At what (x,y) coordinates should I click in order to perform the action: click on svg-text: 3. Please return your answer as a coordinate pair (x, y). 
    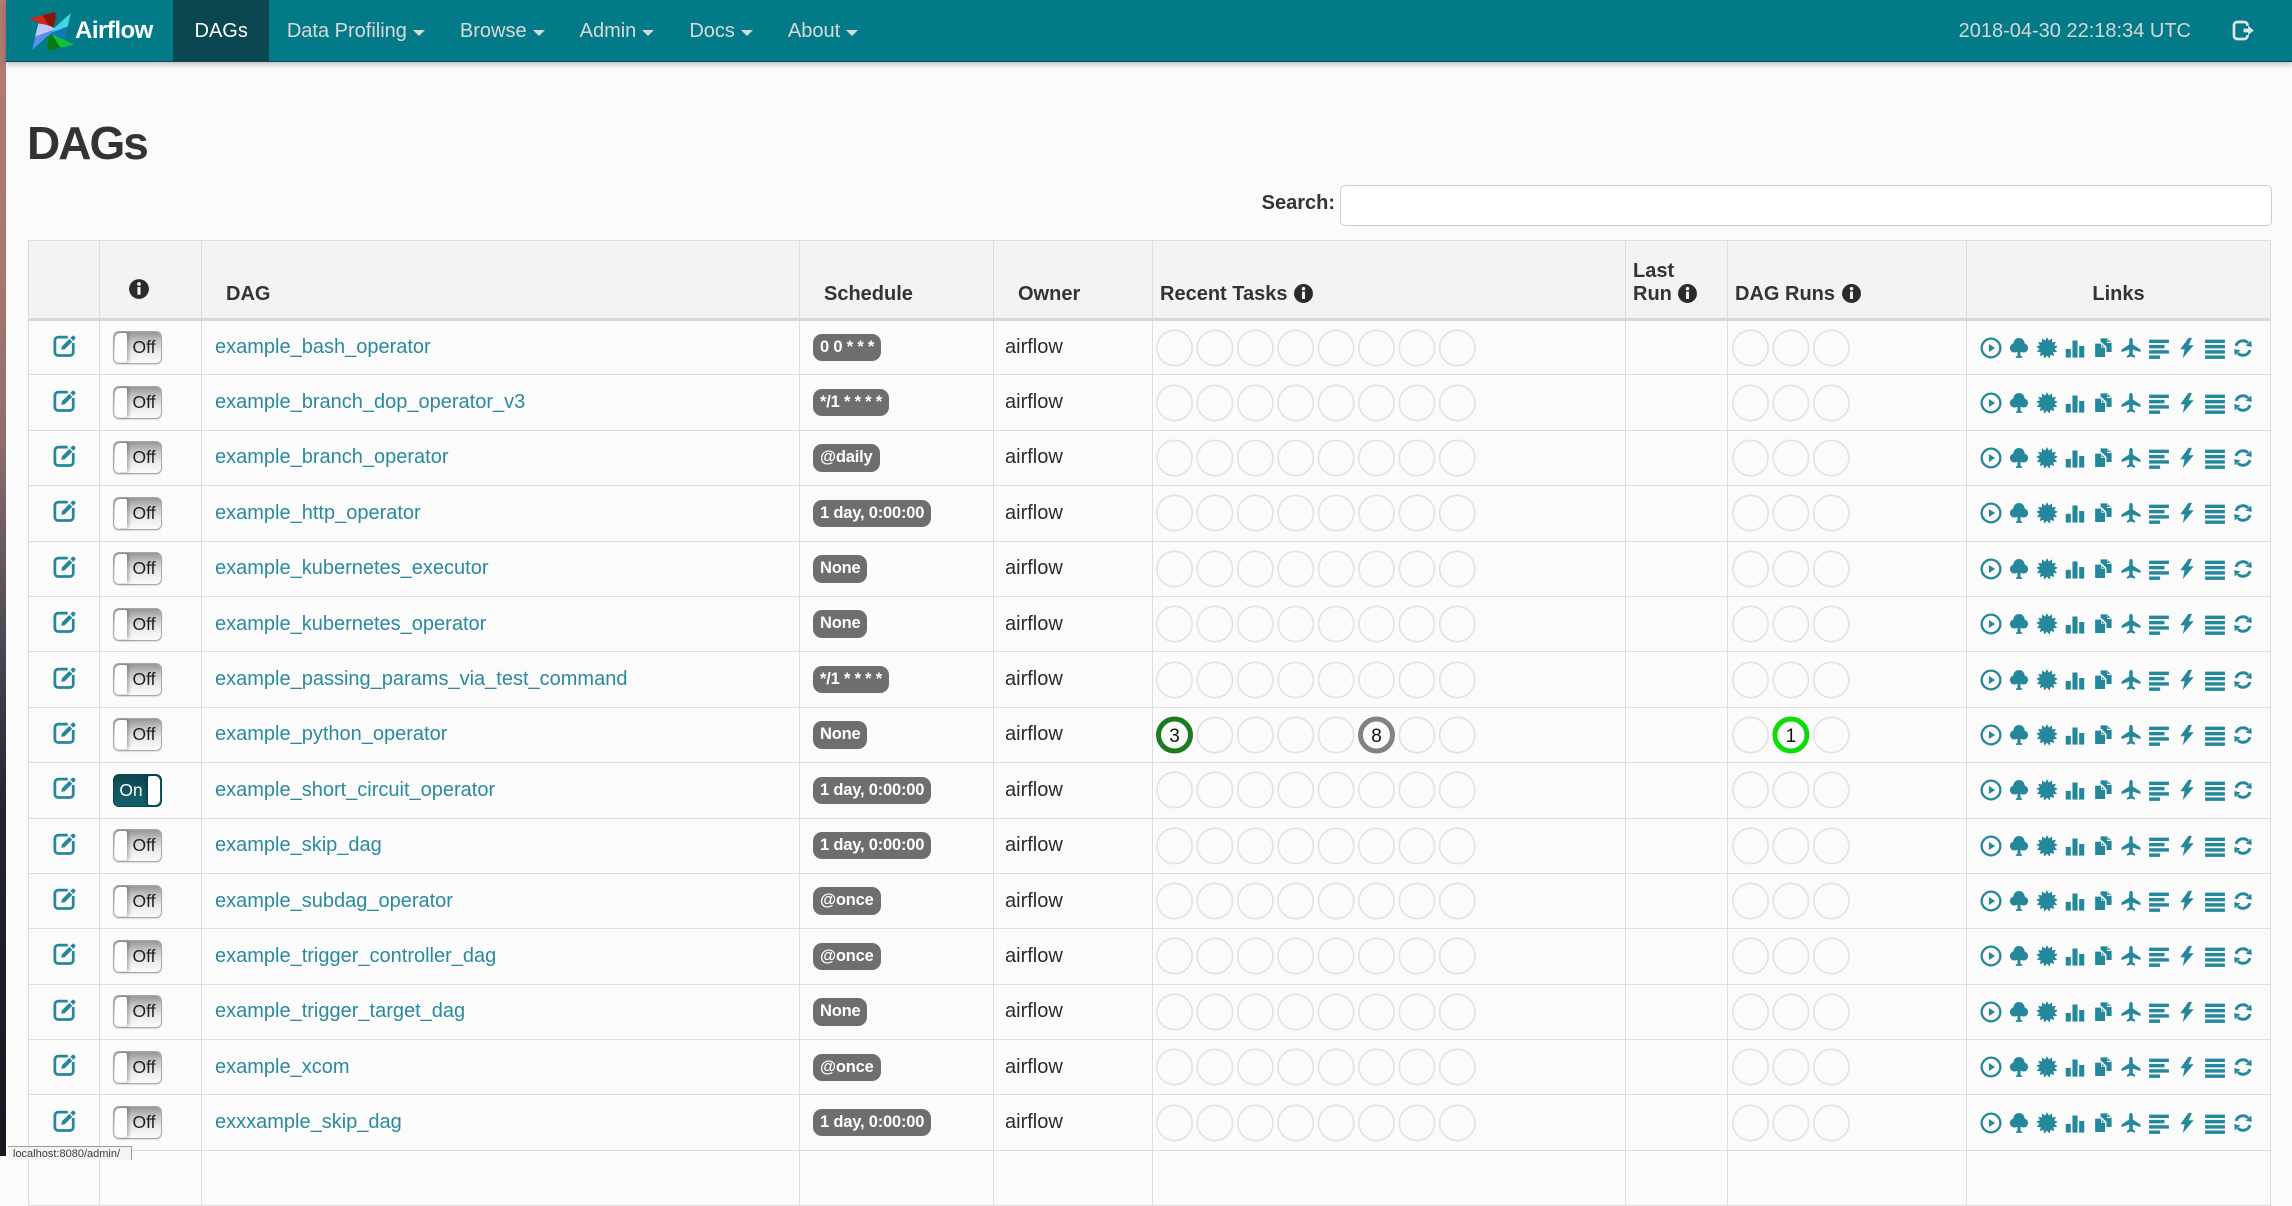
    Looking at the image, I should click on (1174, 736).